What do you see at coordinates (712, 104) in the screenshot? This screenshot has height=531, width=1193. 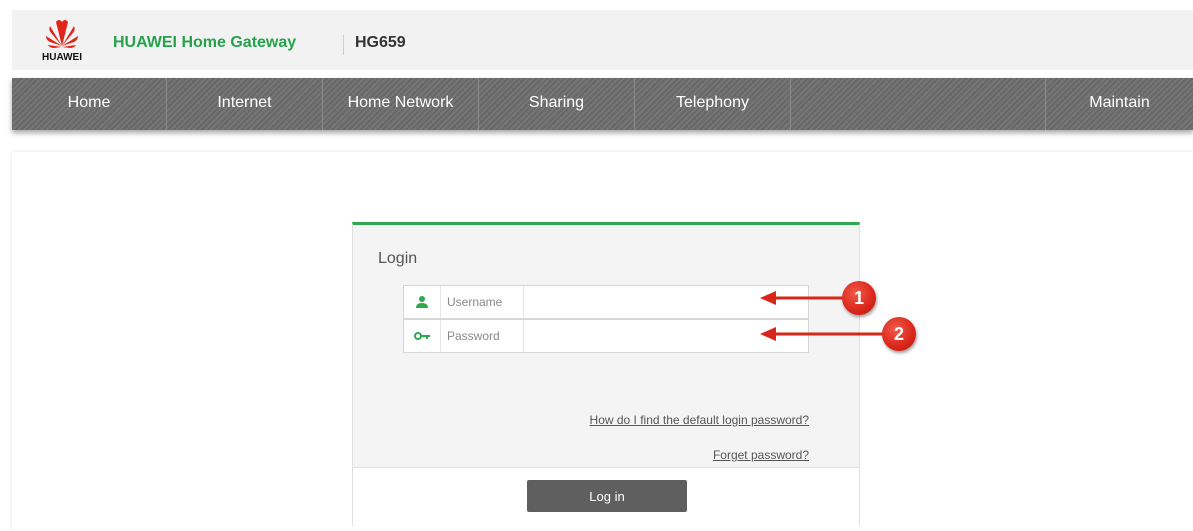 I see `nav-item-telephony: Telephony` at bounding box center [712, 104].